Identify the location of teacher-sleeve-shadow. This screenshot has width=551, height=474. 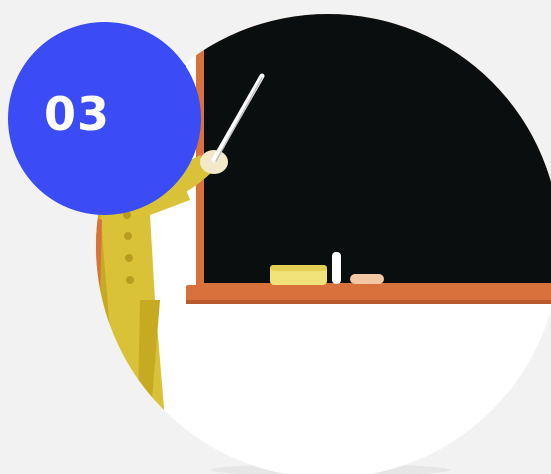
(99, 257).